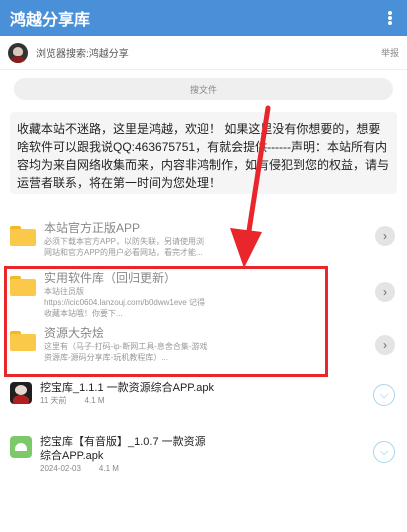 The height and width of the screenshot is (532, 407). Describe the element at coordinates (203, 18) in the screenshot. I see `app-bar: 鸿越分享库` at that location.